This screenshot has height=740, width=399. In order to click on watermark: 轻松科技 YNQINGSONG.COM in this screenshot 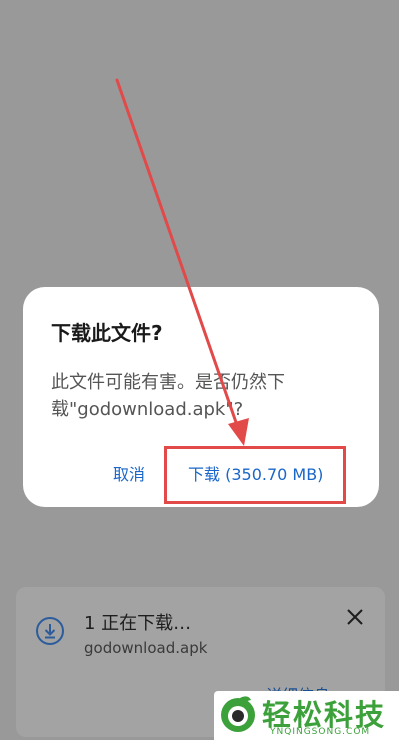, I will do `click(306, 715)`.